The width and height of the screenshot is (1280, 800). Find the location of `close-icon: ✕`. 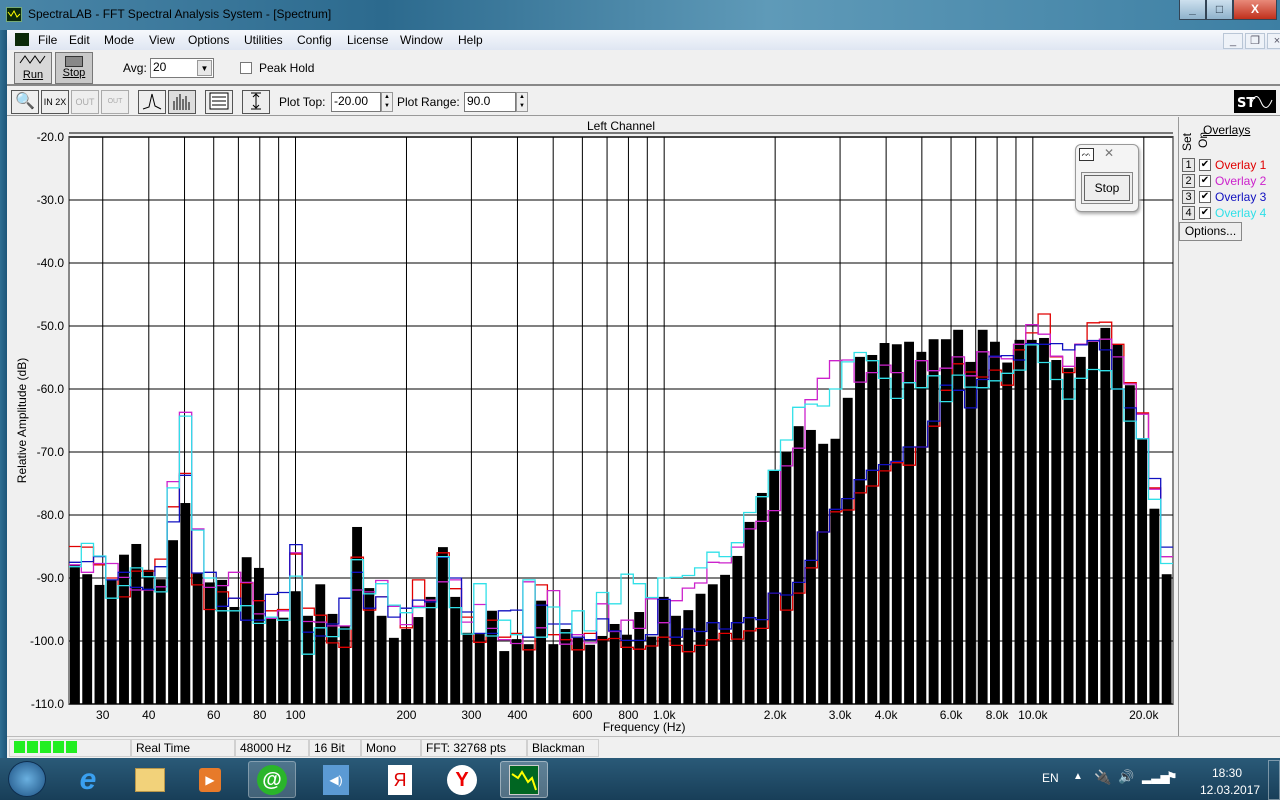

close-icon: ✕ is located at coordinates (1109, 153).